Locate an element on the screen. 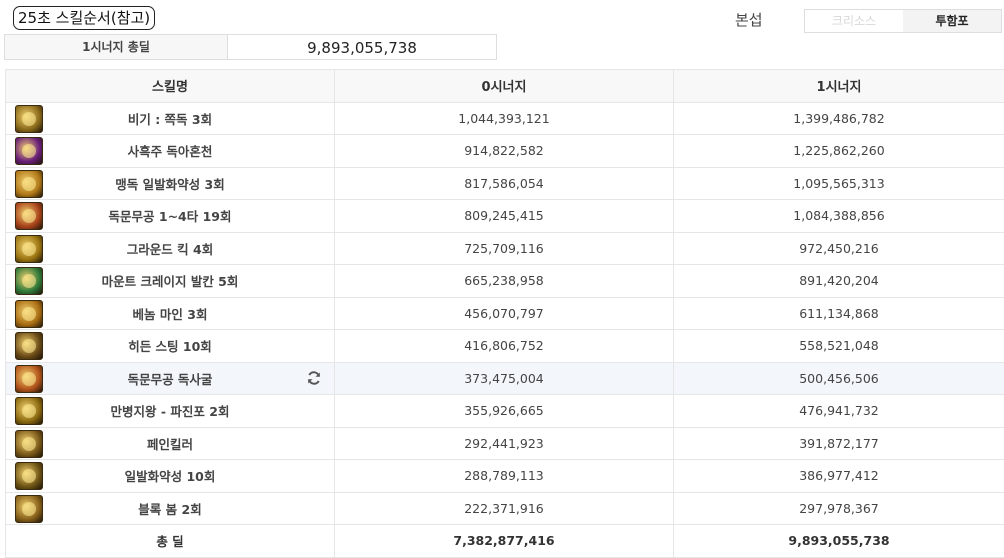 The image size is (1004, 558). damage-synergy-0: 373,475,004 is located at coordinates (504, 378).